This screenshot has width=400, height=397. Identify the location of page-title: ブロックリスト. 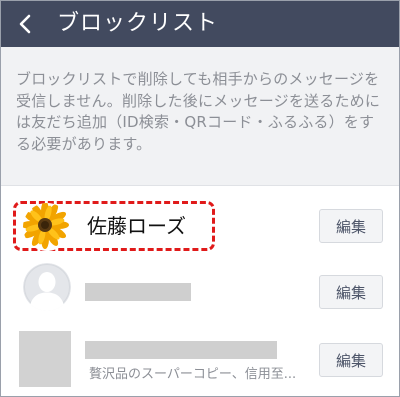
(138, 23).